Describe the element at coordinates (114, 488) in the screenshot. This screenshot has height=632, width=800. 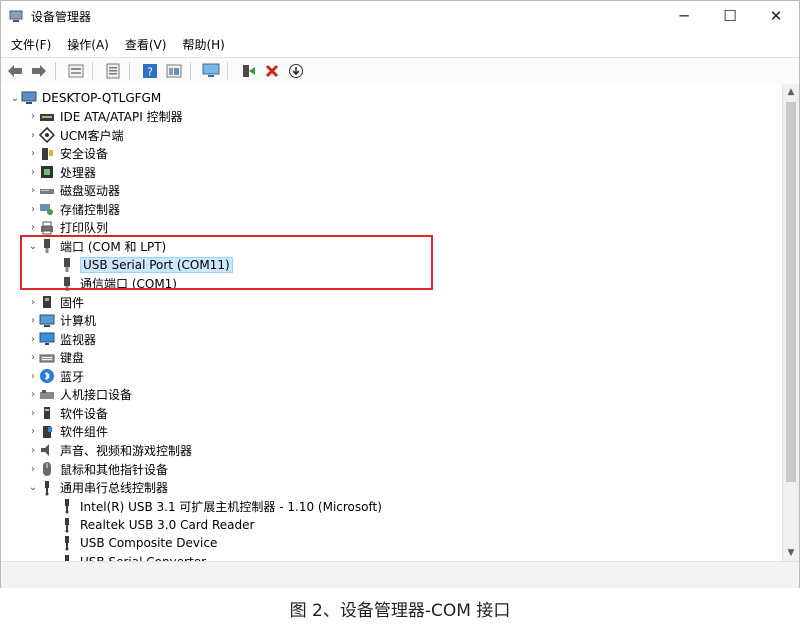
I see `tree-item-label: 通用串行总线控制器` at that location.